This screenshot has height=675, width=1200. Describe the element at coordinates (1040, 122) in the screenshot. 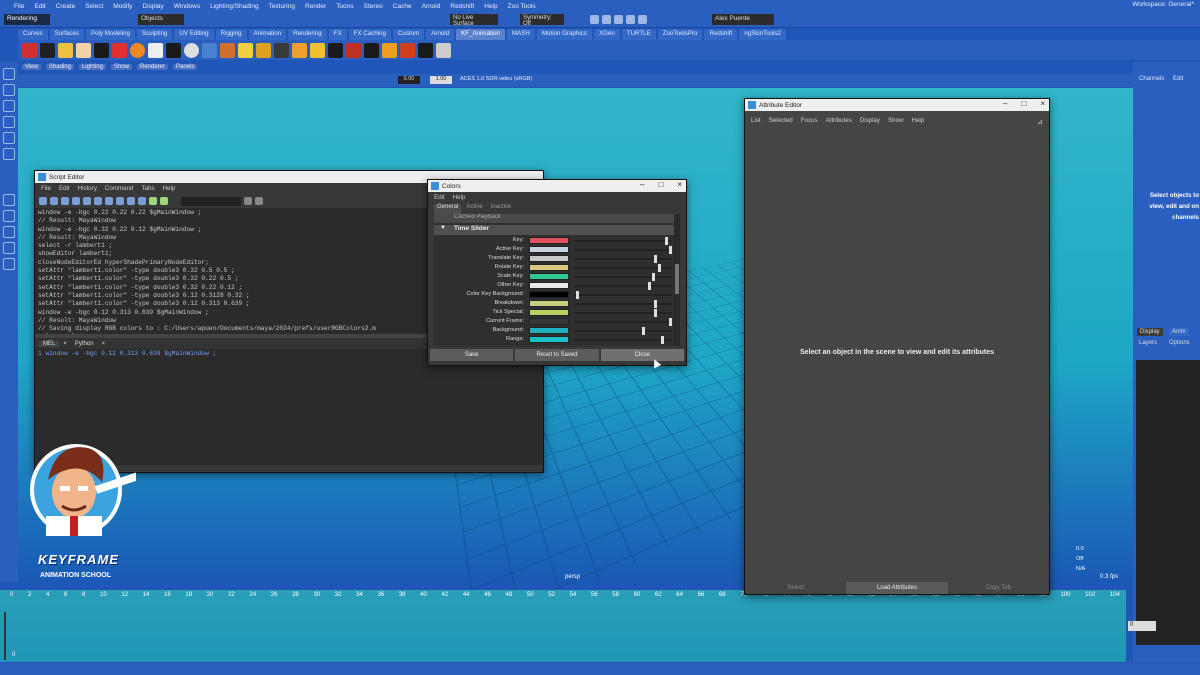

I see `pin-icon: ⊿` at that location.